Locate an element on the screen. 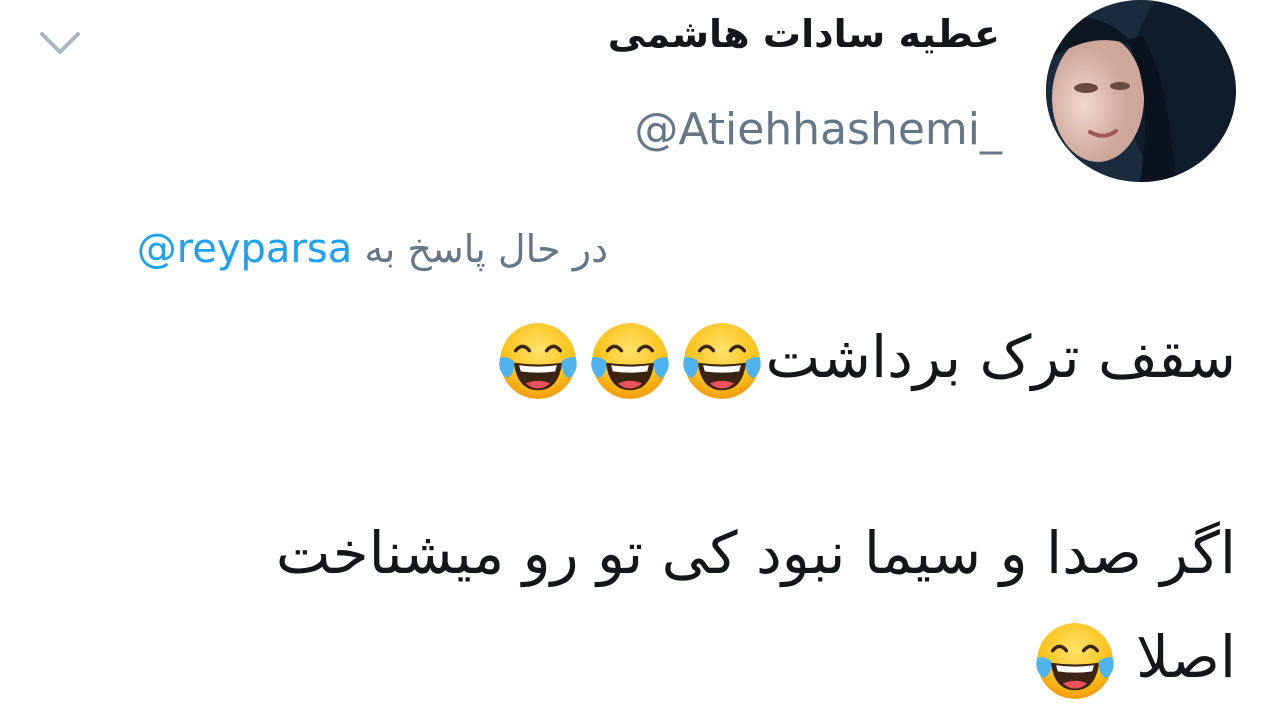 This screenshot has height=711, width=1280. display-name: عطیه سادات هاشمی is located at coordinates (804, 34).